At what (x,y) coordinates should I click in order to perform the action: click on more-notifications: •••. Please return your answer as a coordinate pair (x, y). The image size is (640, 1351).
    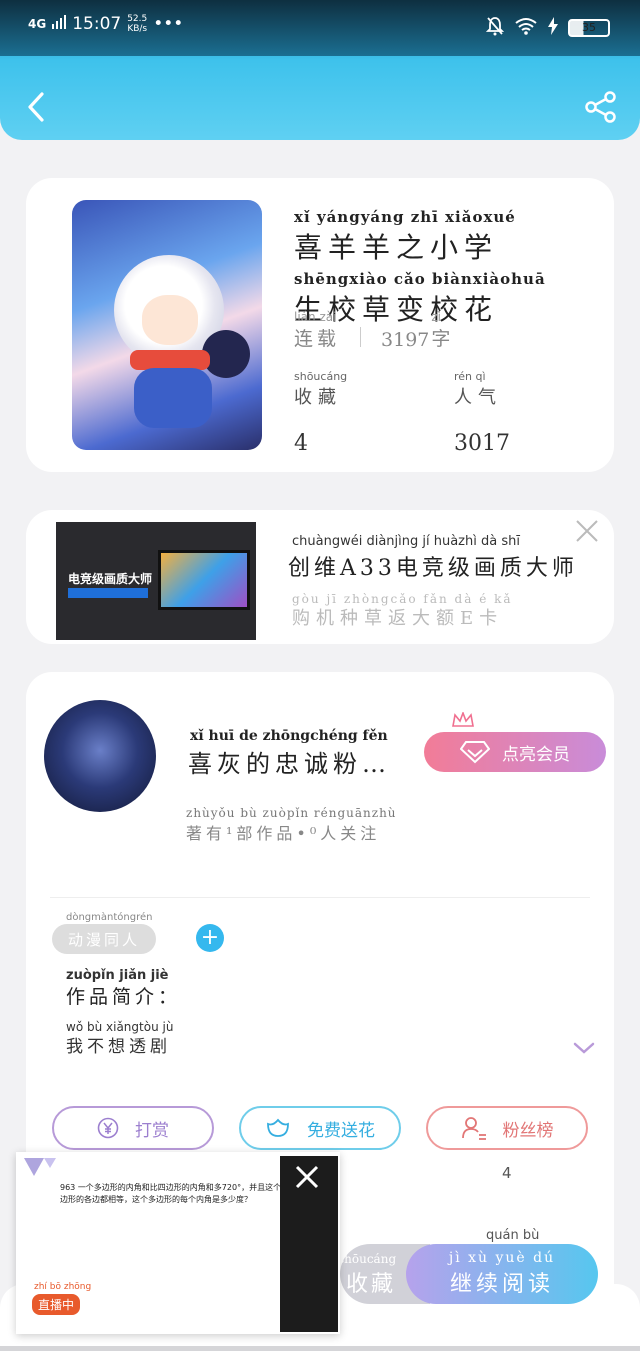
    Looking at the image, I should click on (168, 24).